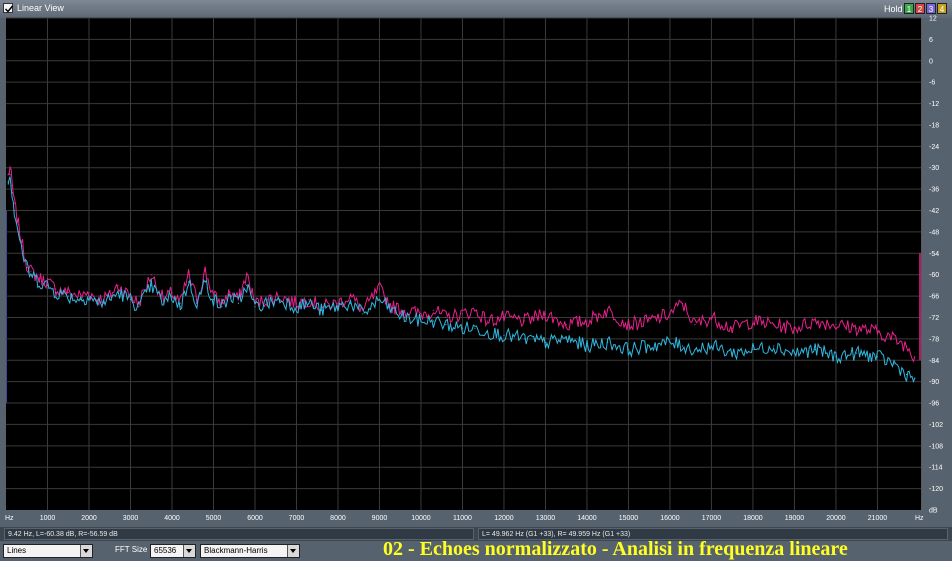 The height and width of the screenshot is (561, 952). What do you see at coordinates (546, 518) in the screenshot?
I see `x-tick-label: 13000` at bounding box center [546, 518].